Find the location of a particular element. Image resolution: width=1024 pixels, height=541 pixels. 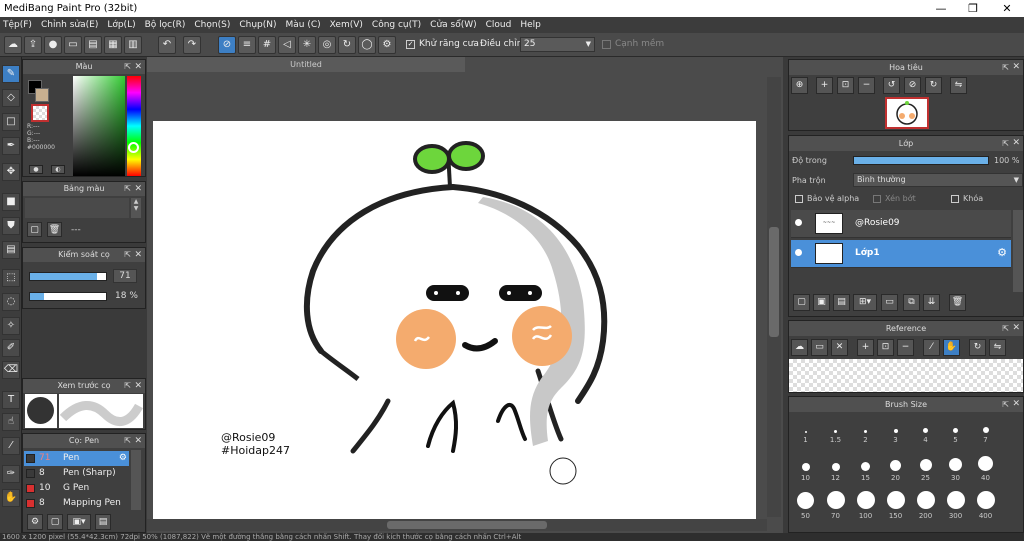

brush-tool-icon: ✎ is located at coordinates (11, 74).